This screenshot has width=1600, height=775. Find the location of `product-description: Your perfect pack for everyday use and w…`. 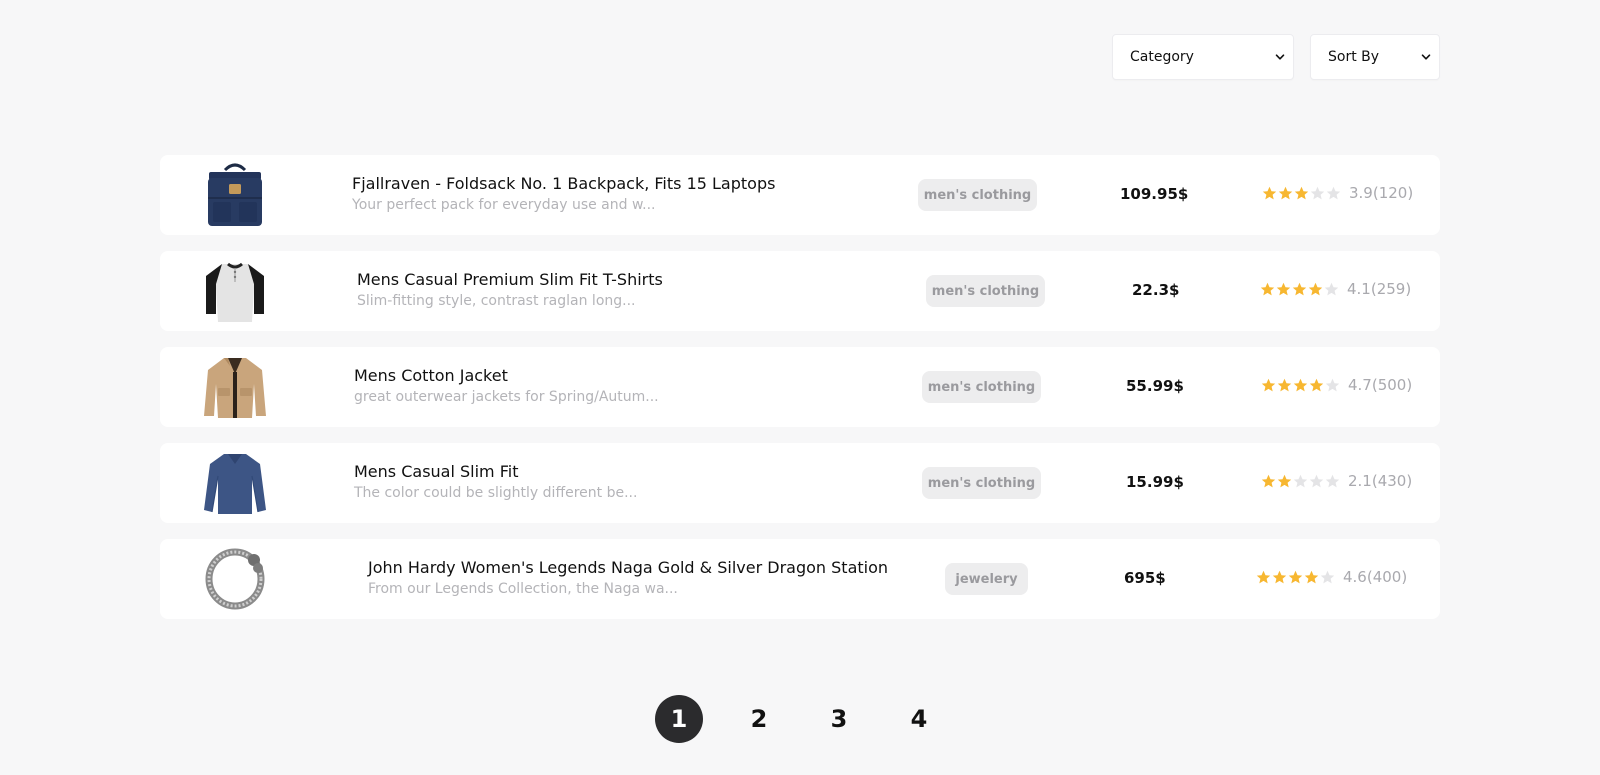

product-description: Your perfect pack for everyday use and w… is located at coordinates (504, 205).